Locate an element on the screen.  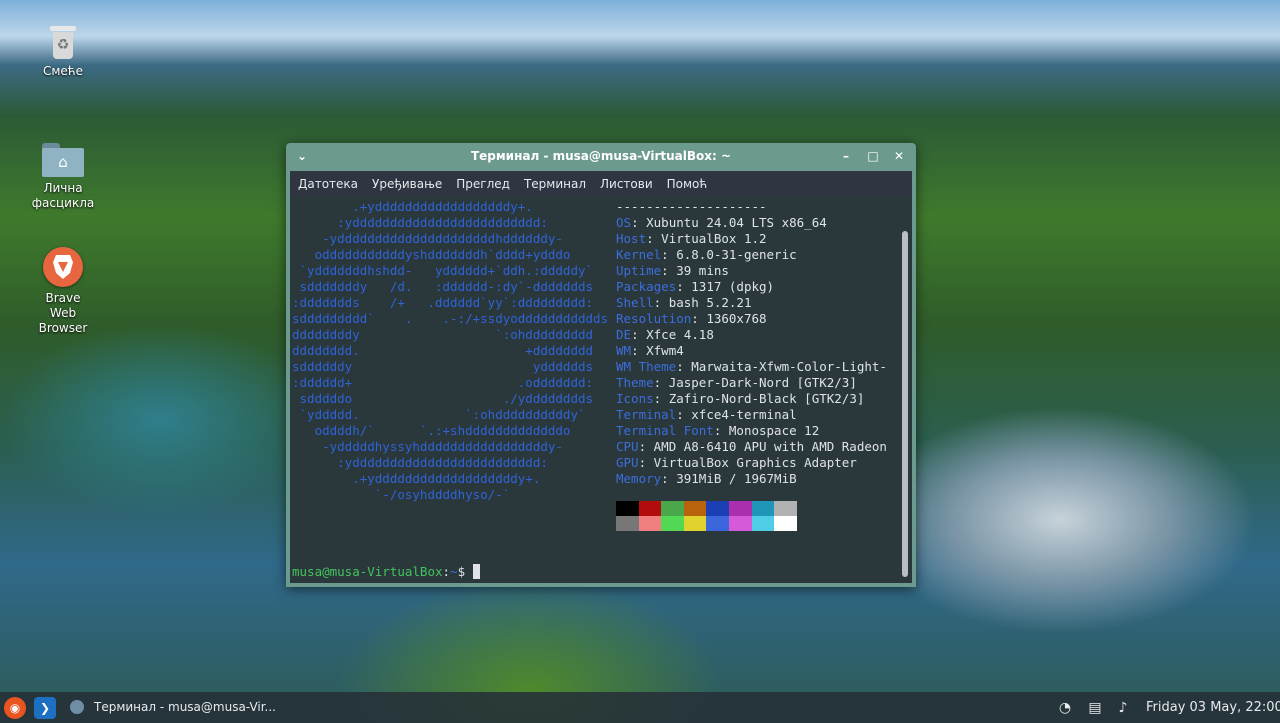
clock: Friday 03 May, 22:00 is located at coordinates (1213, 707).